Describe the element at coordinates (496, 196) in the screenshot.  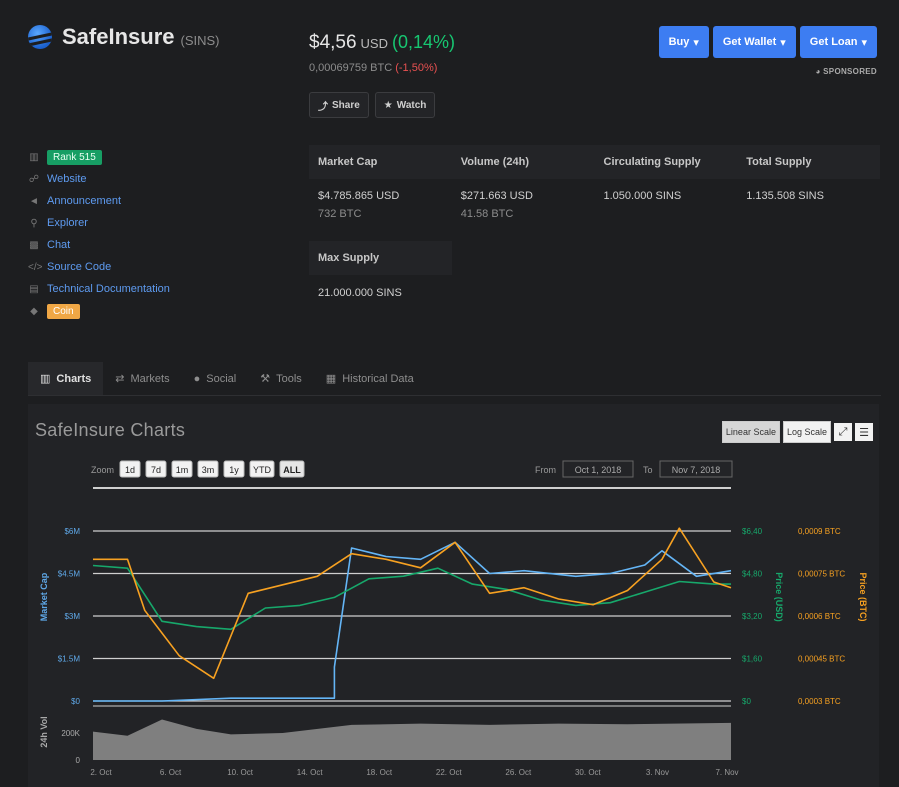
I see `volume-usd: $271.663 USD` at that location.